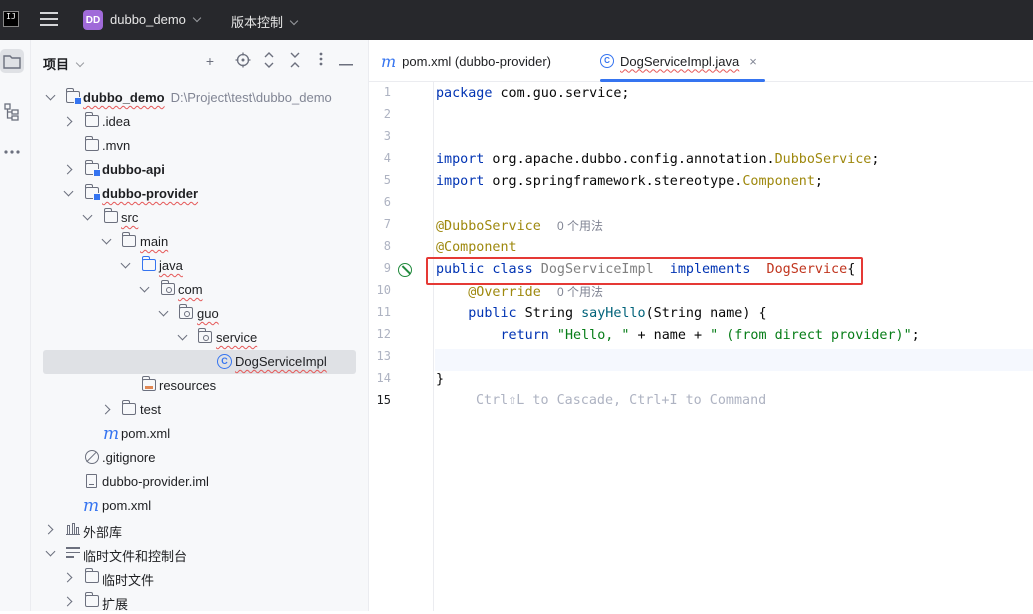 Image resolution: width=1033 pixels, height=614 pixels. What do you see at coordinates (11, 19) in the screenshot?
I see `app-logo-icon: IJ` at bounding box center [11, 19].